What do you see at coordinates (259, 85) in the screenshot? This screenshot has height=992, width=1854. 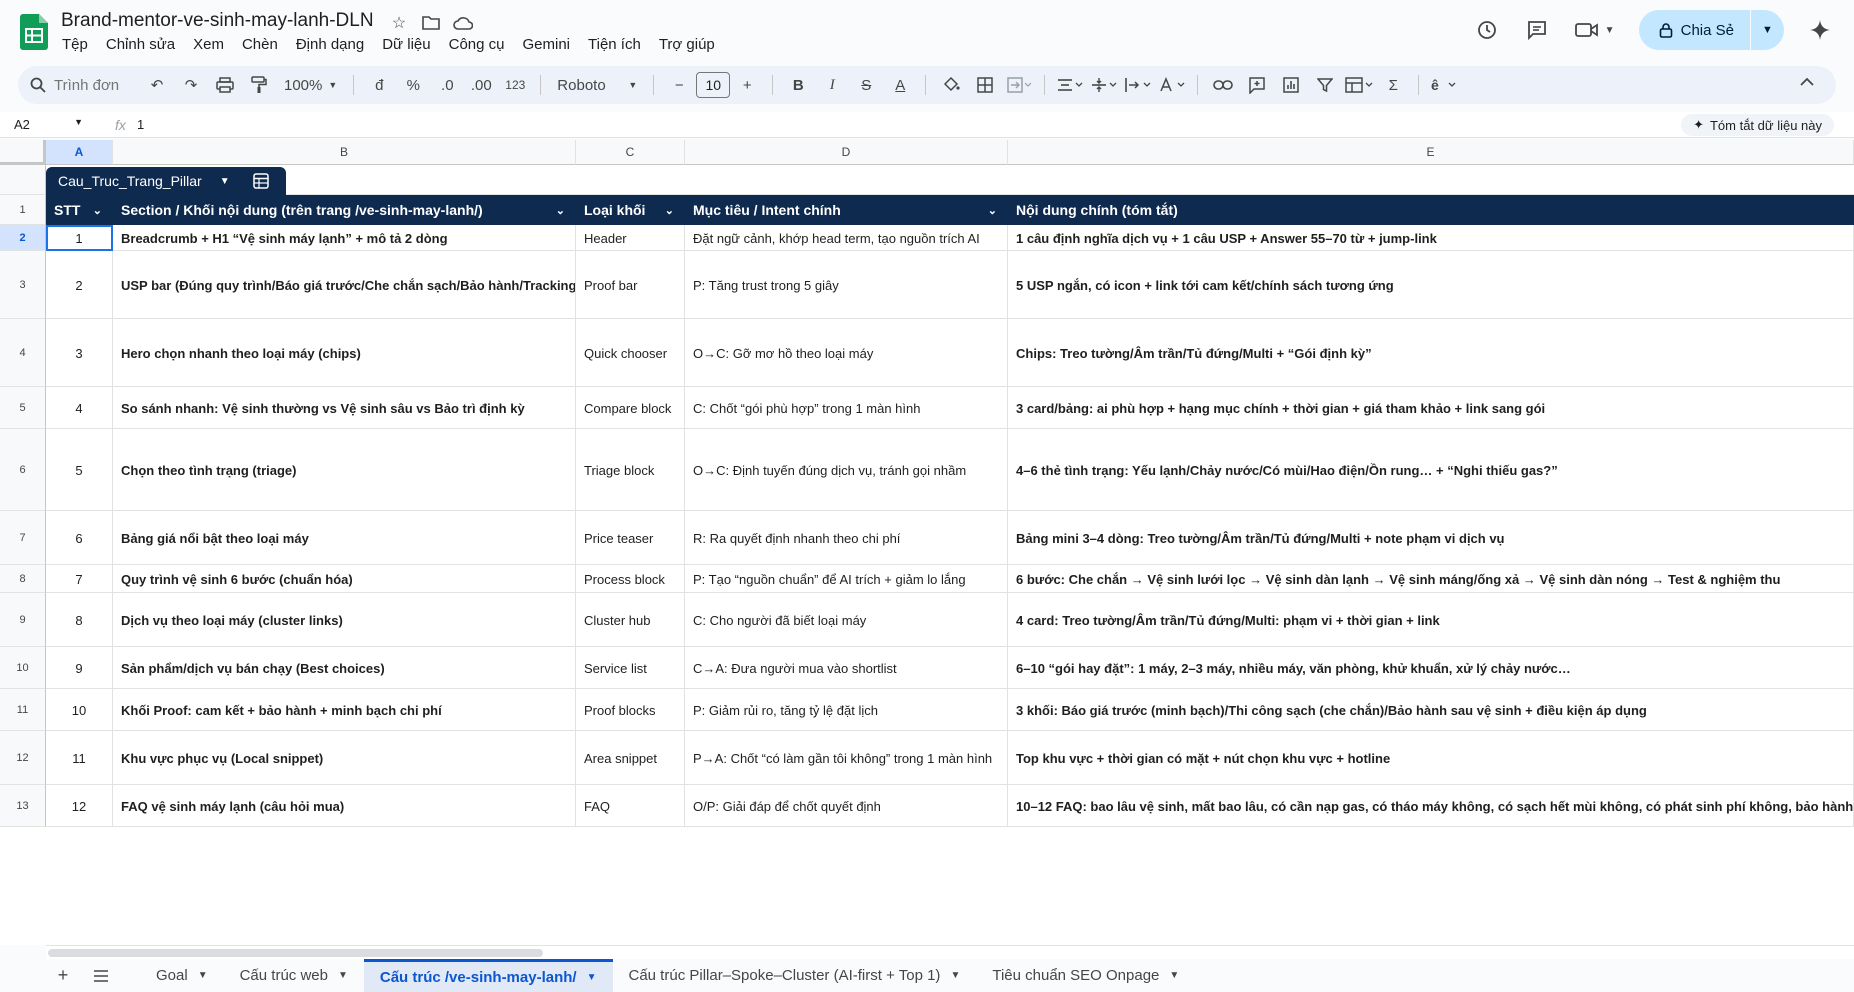 I see `paint-format-icon` at bounding box center [259, 85].